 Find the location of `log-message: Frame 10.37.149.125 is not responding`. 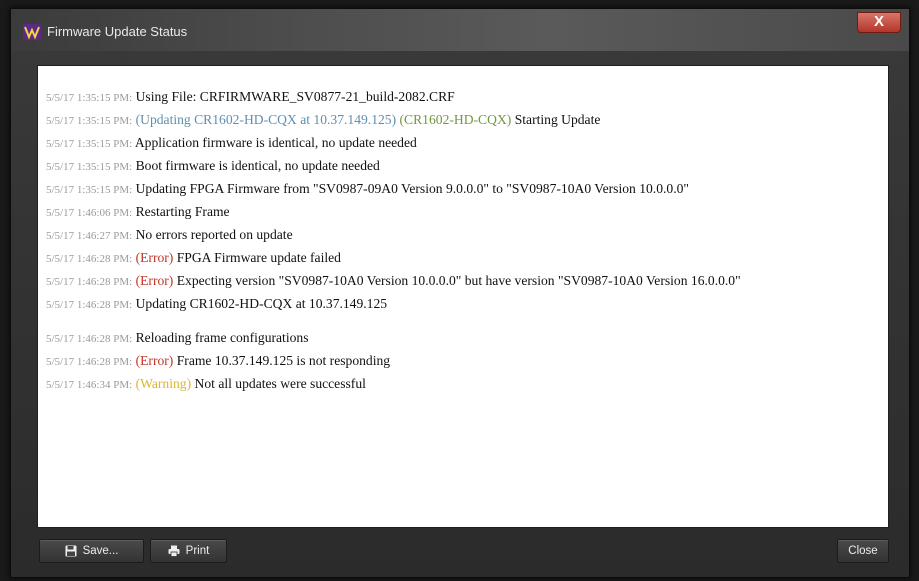

log-message: Frame 10.37.149.125 is not responding is located at coordinates (282, 360).